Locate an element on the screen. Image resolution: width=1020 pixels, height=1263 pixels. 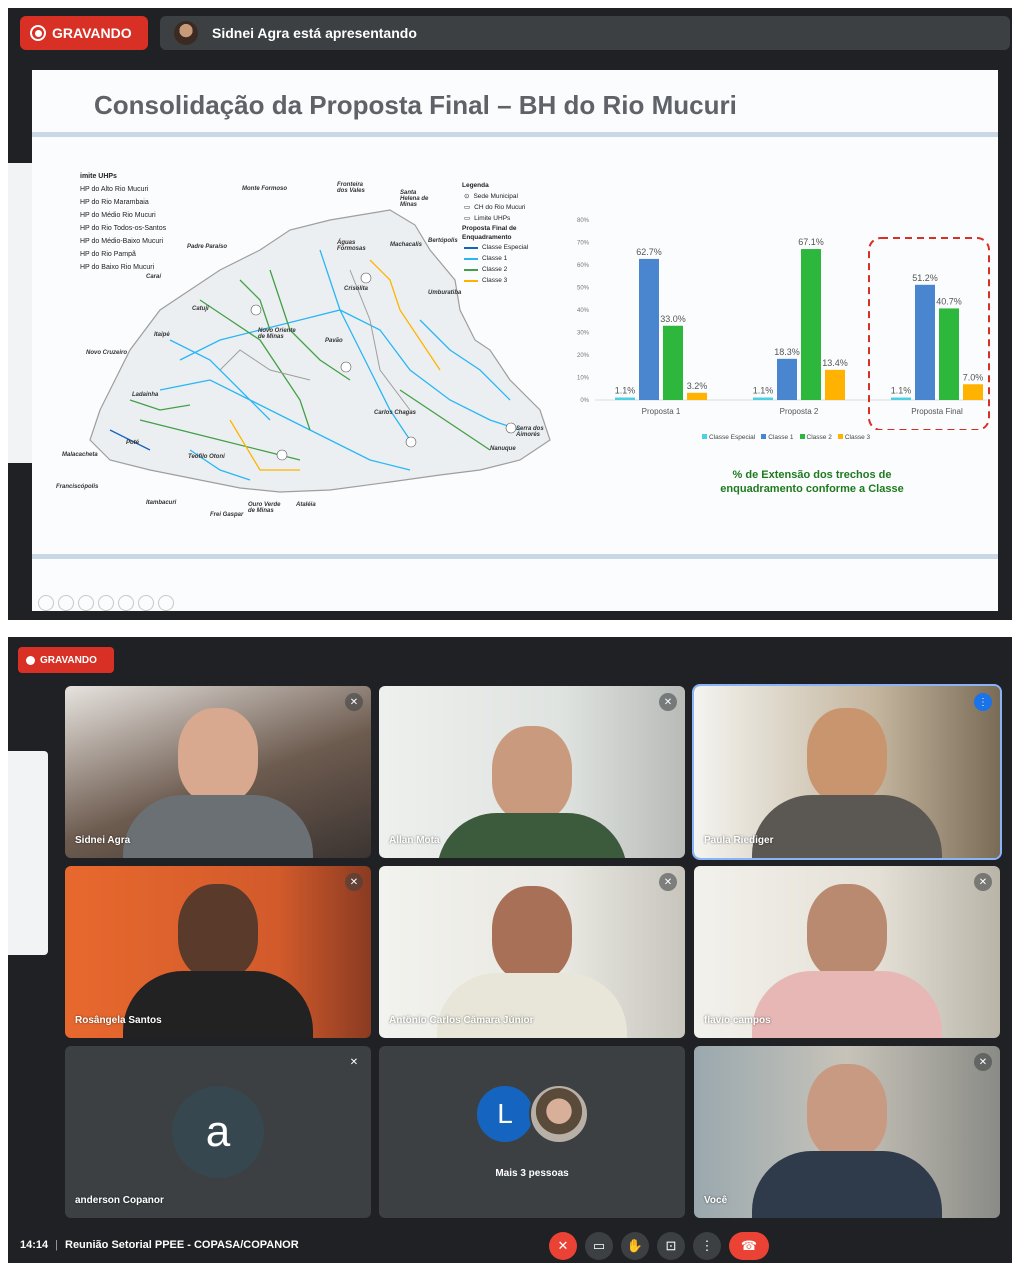
map-place-label: Carlos Chagas is located at coordinates (395, 413).